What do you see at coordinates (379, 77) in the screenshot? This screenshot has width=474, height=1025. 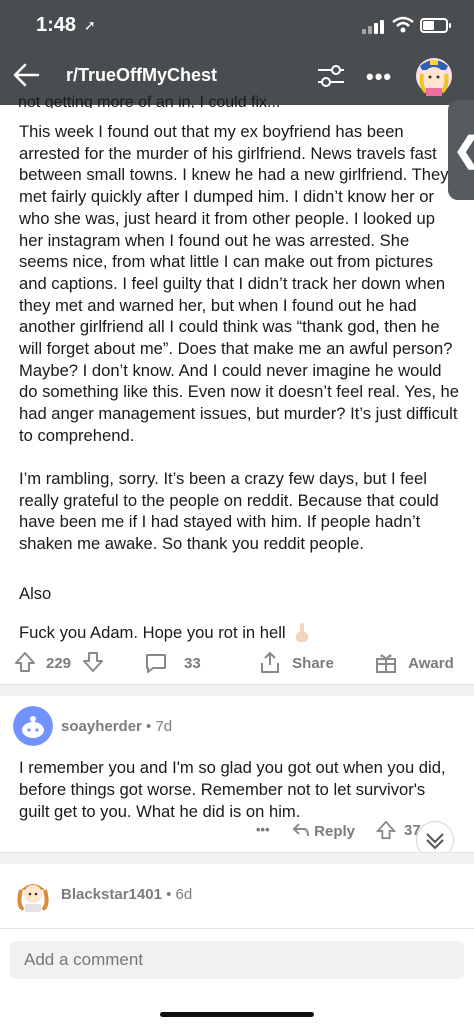 I see `more-icon: •••` at bounding box center [379, 77].